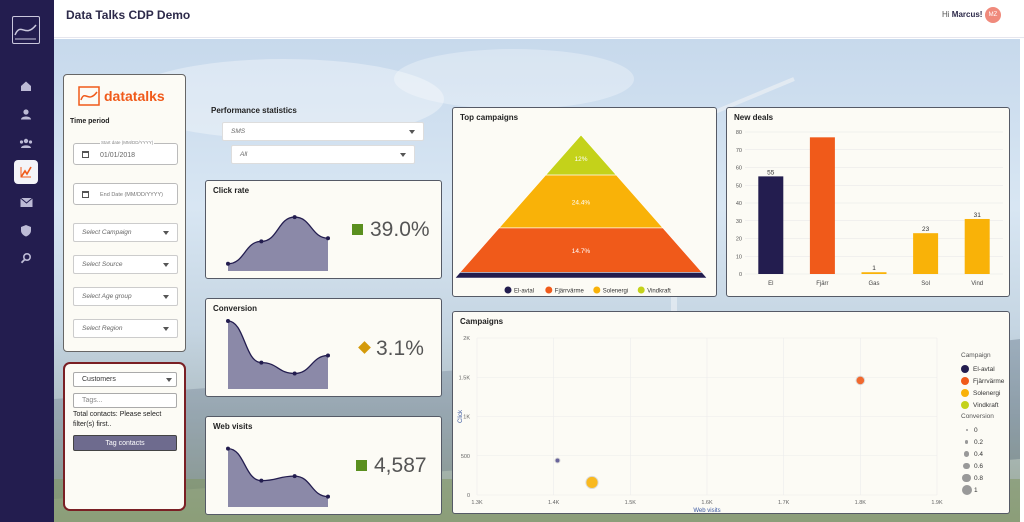 This screenshot has height=522, width=1024. Describe the element at coordinates (26, 143) in the screenshot. I see `nav-audience` at that location.